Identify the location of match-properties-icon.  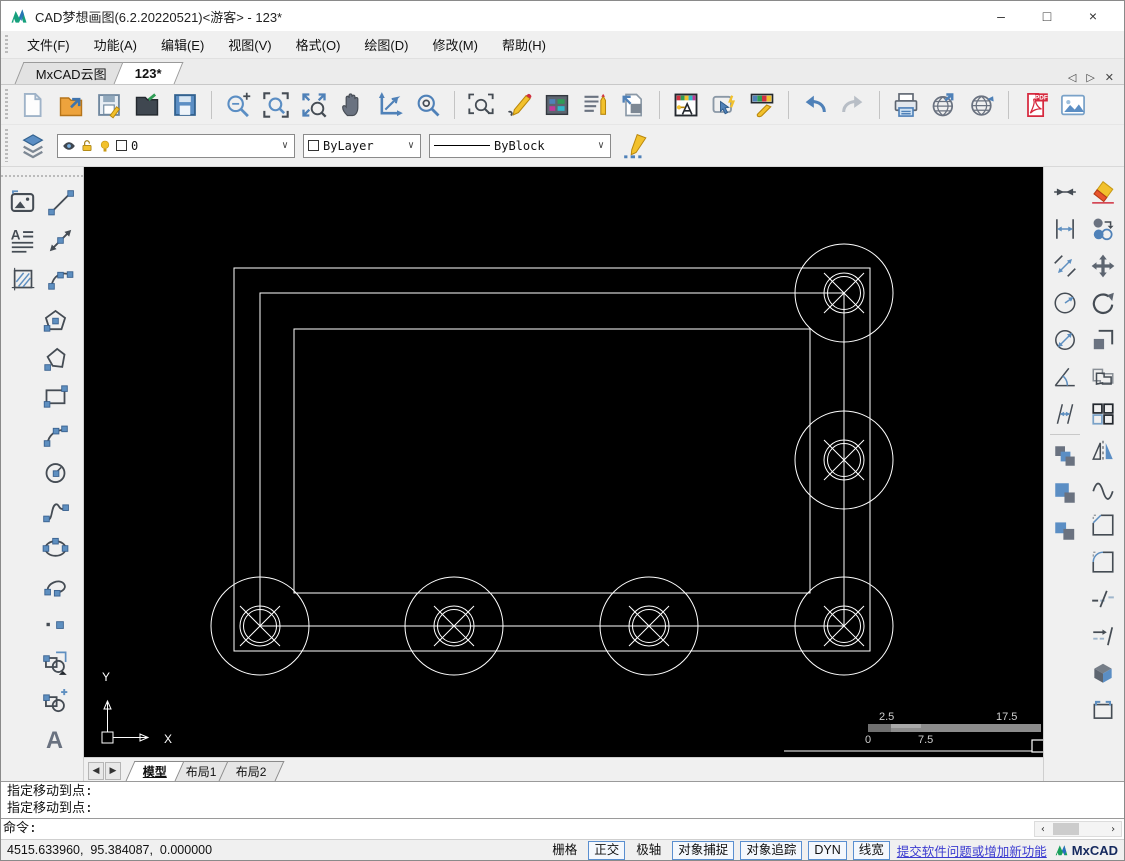
(762, 105).